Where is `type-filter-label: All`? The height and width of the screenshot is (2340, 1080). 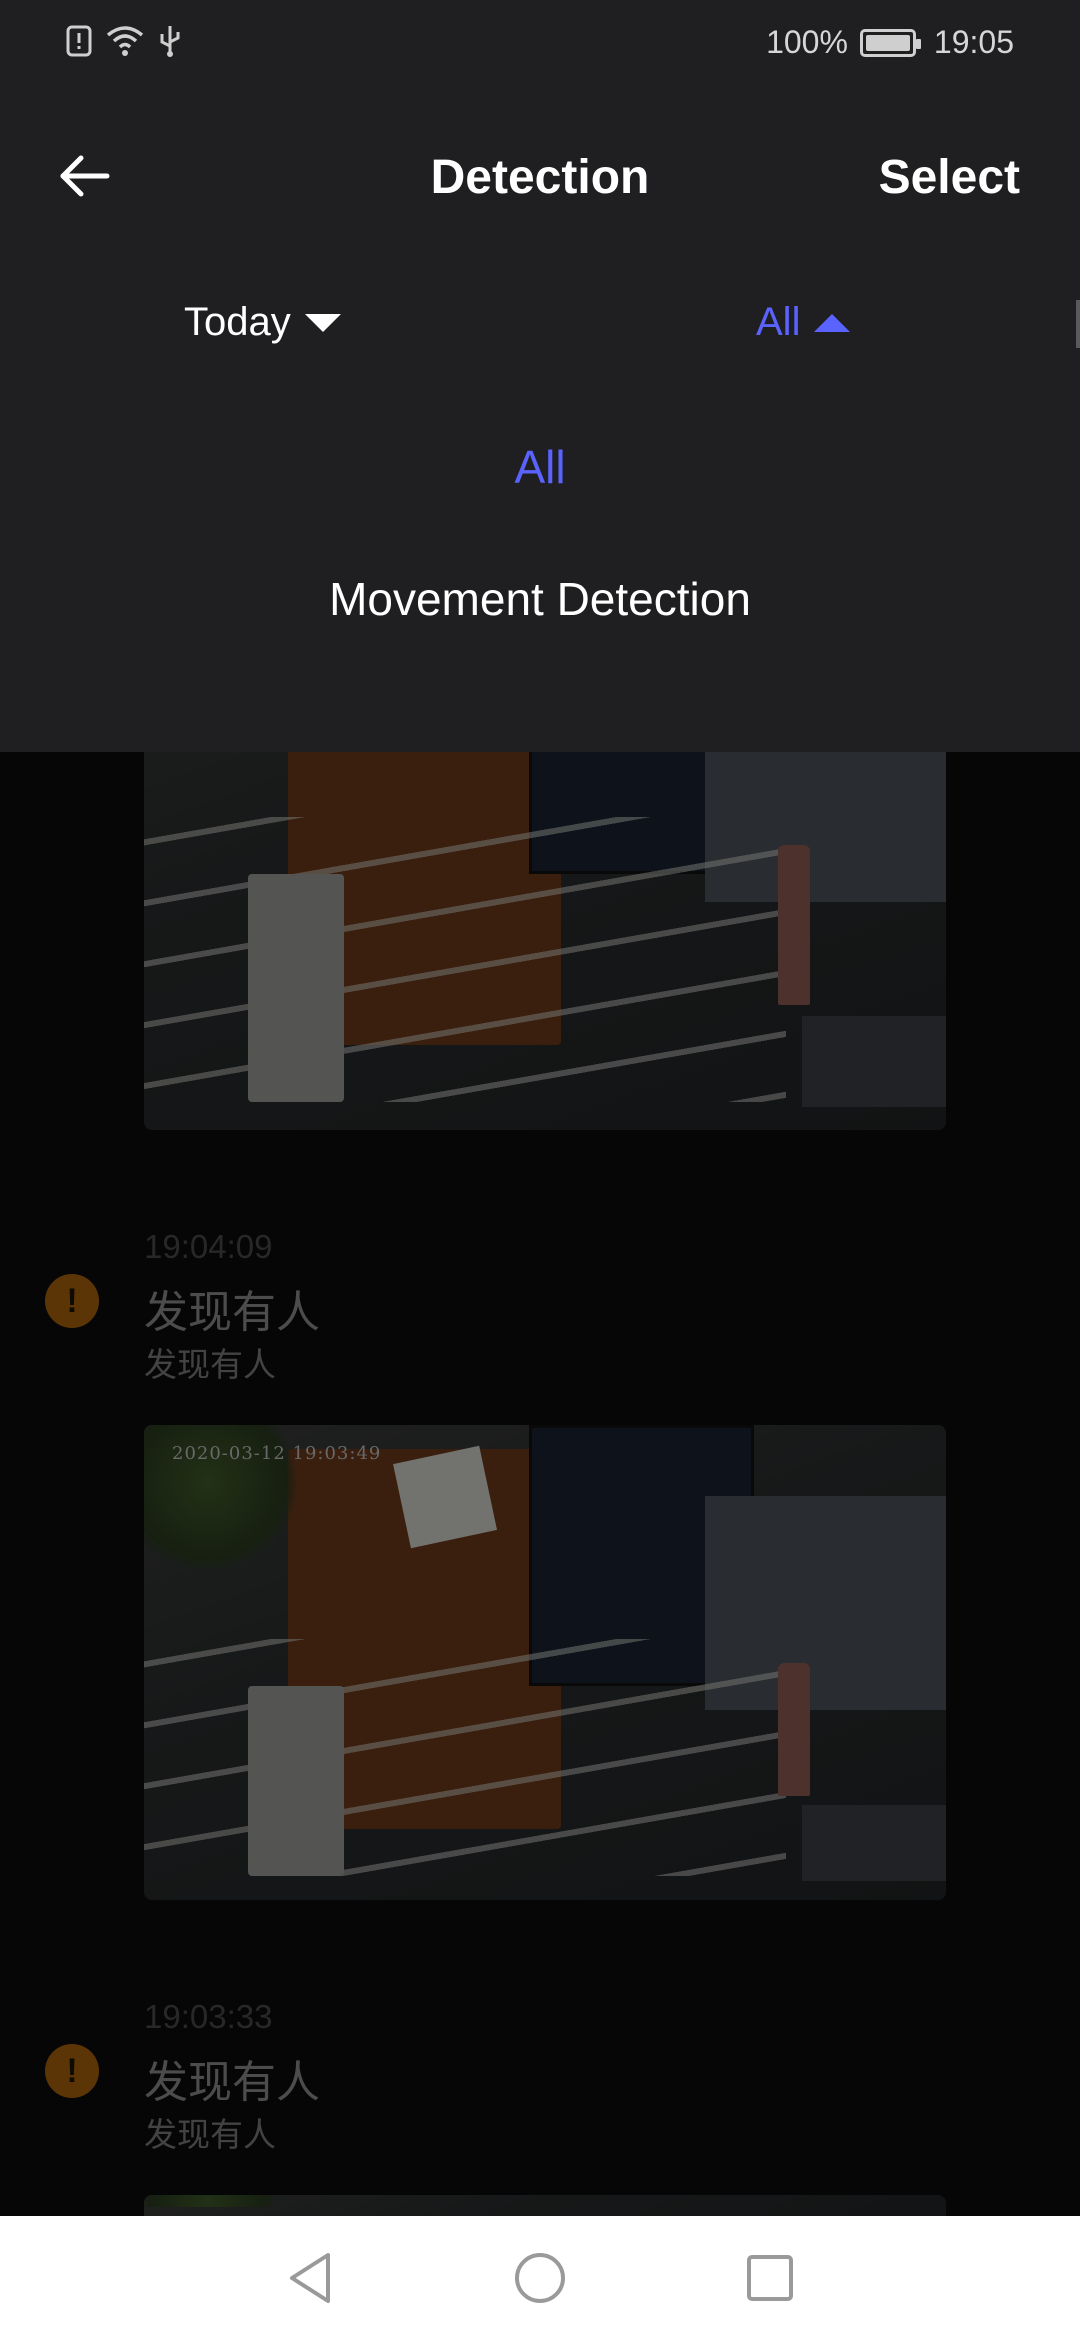 type-filter-label: All is located at coordinates (778, 322).